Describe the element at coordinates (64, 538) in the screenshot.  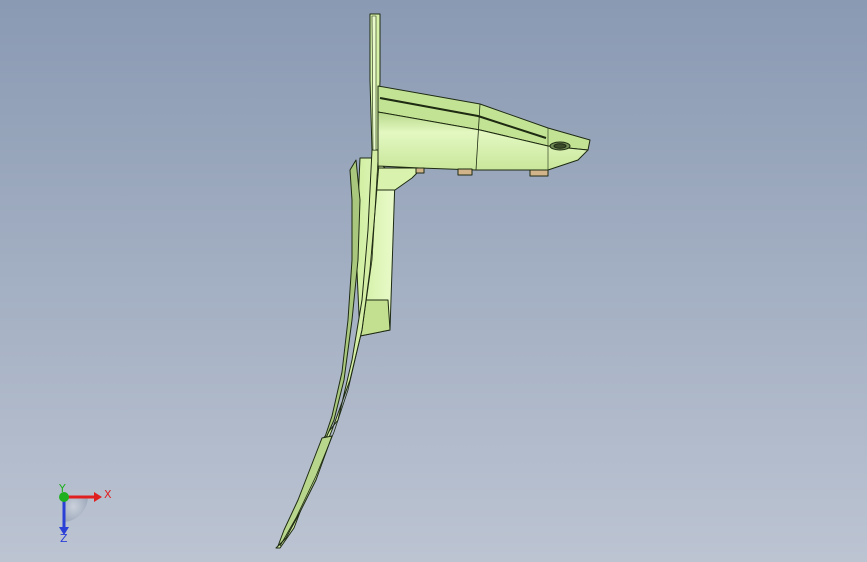
I see `z-axis-label: Z` at that location.